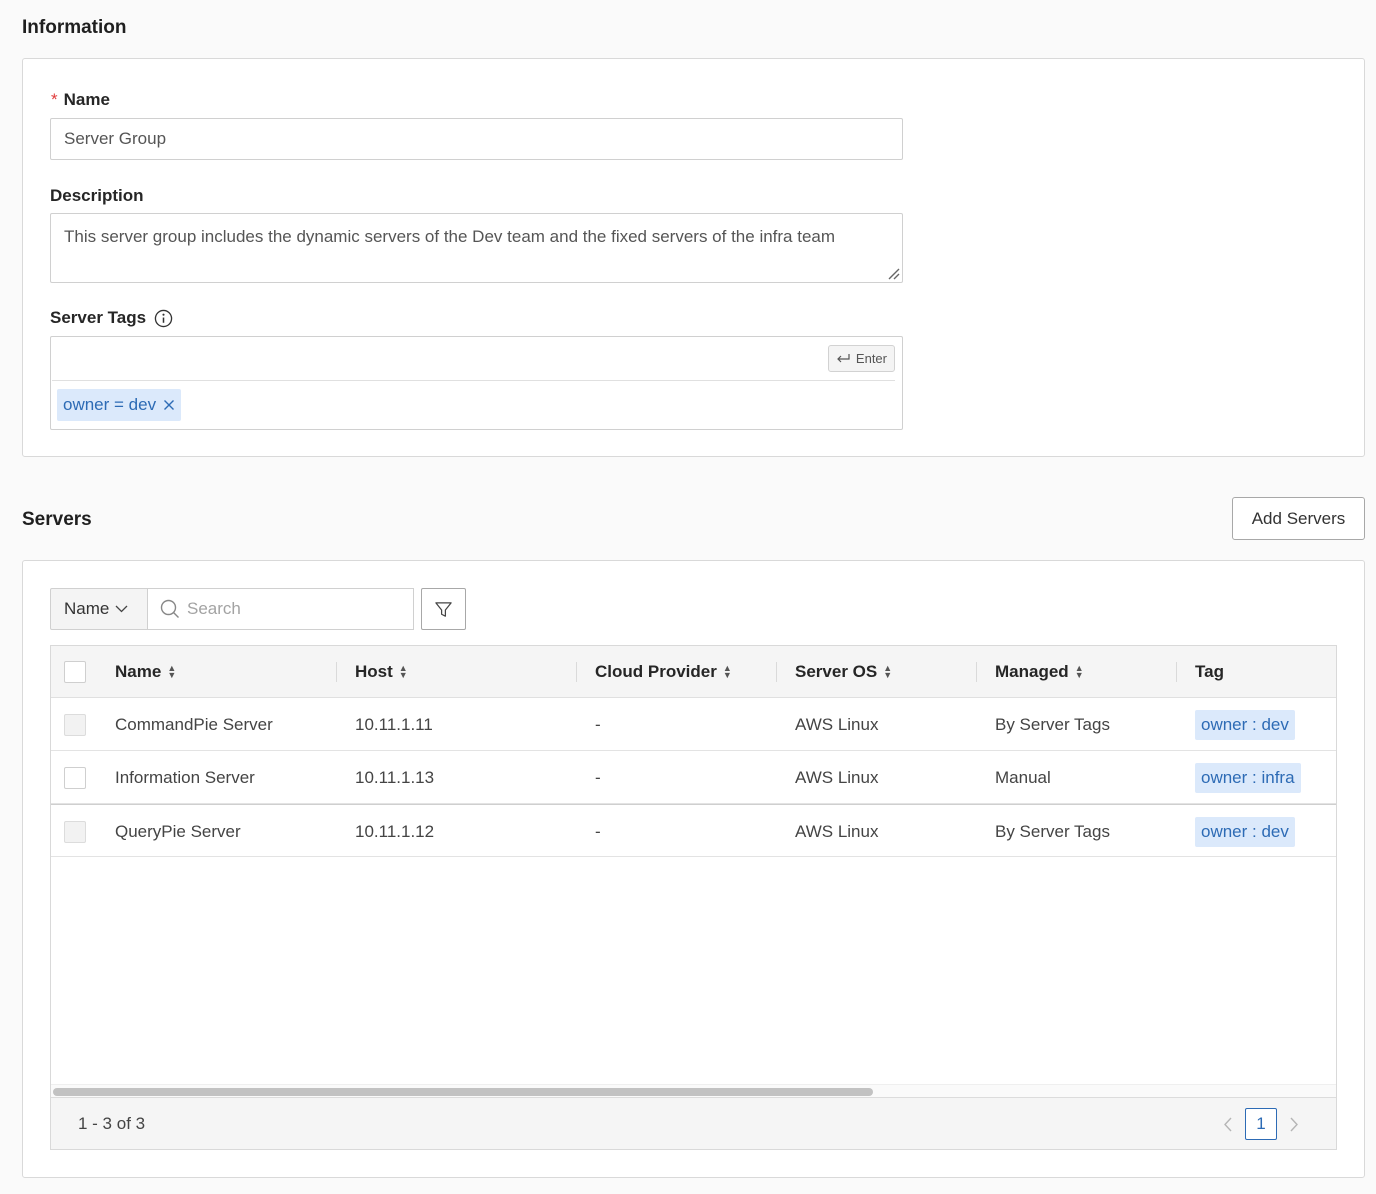 Image resolution: width=1376 pixels, height=1194 pixels. Describe the element at coordinates (871, 358) in the screenshot. I see `enter-label: Enter` at that location.